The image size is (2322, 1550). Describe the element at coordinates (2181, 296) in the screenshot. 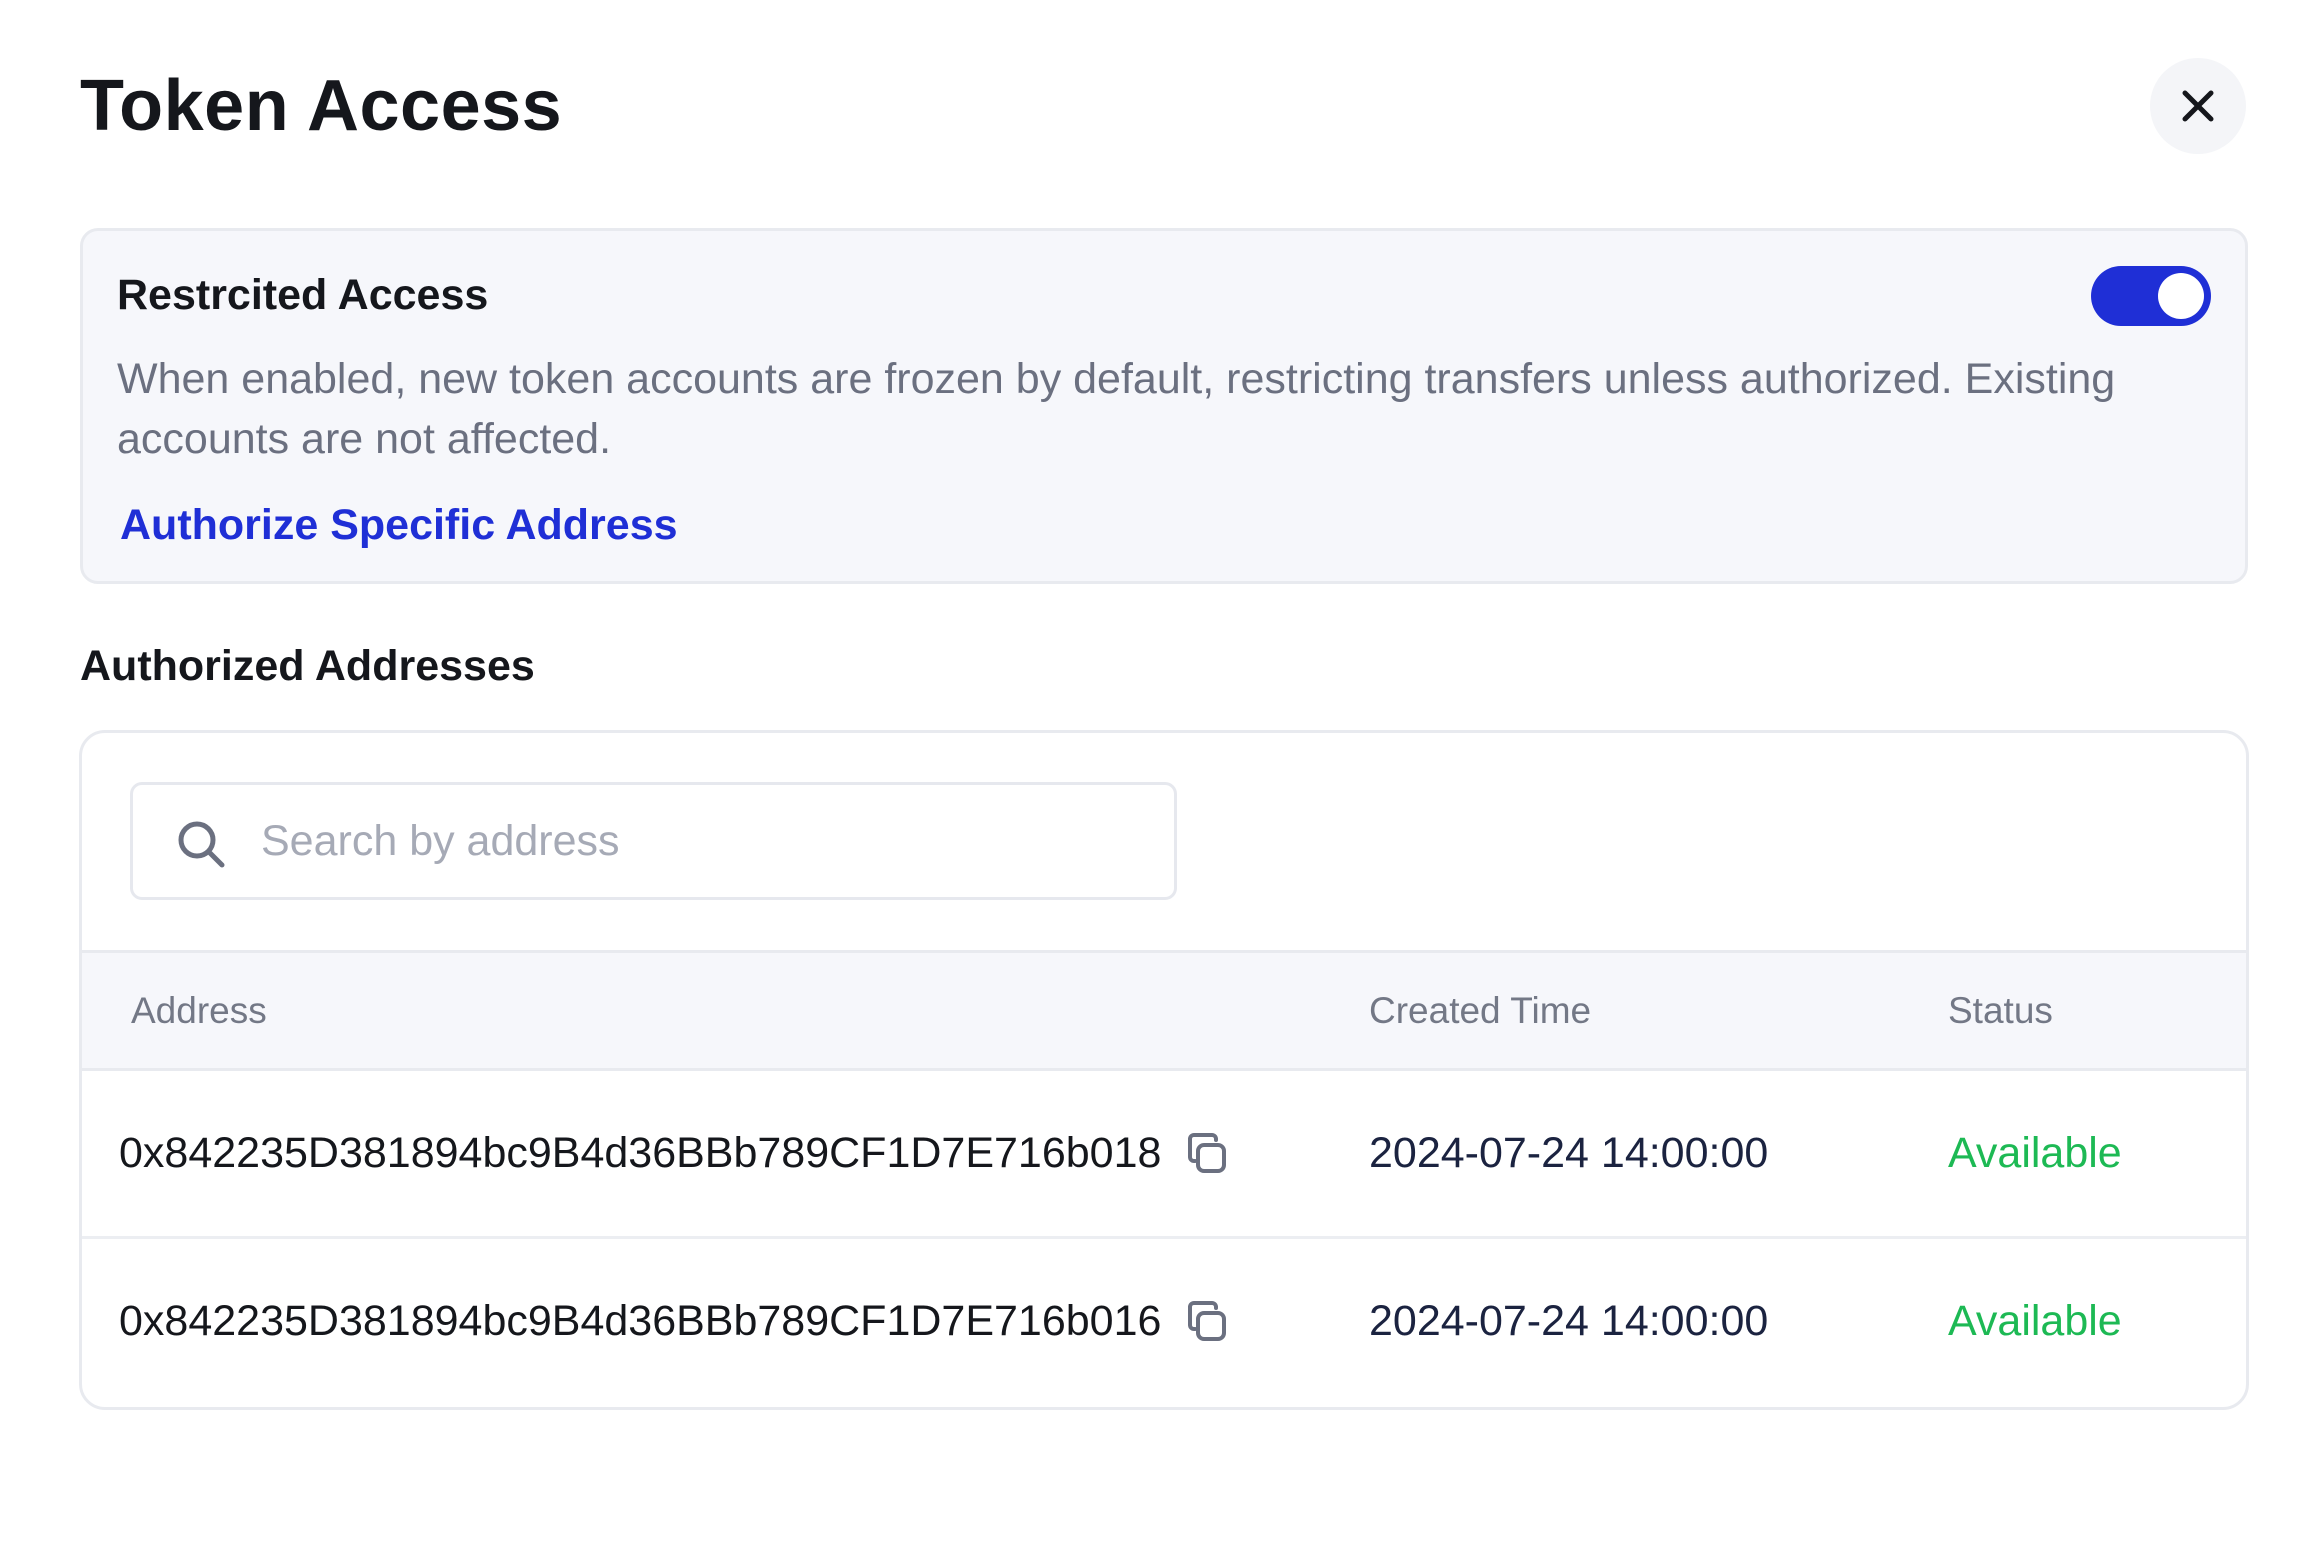

I see `toggle-knob` at that location.